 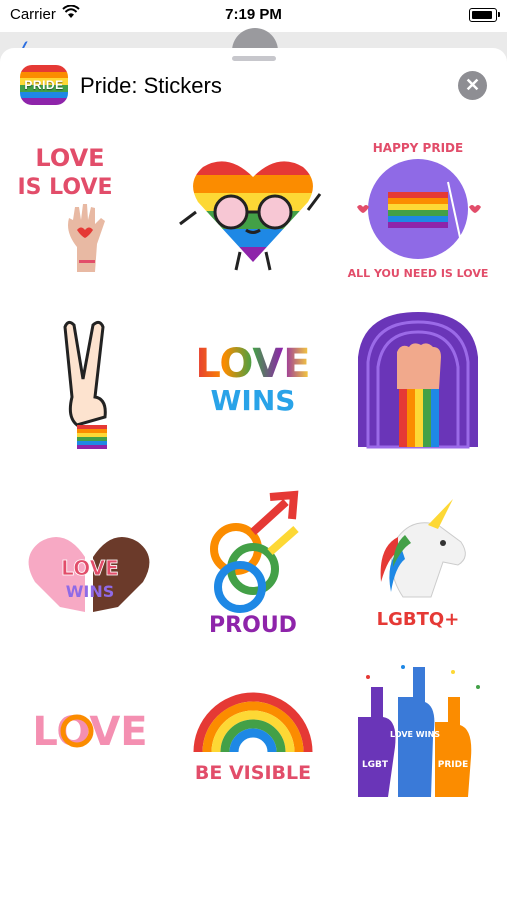 I want to click on sticker-gender-symbols: PROUD, so click(x=253, y=562).